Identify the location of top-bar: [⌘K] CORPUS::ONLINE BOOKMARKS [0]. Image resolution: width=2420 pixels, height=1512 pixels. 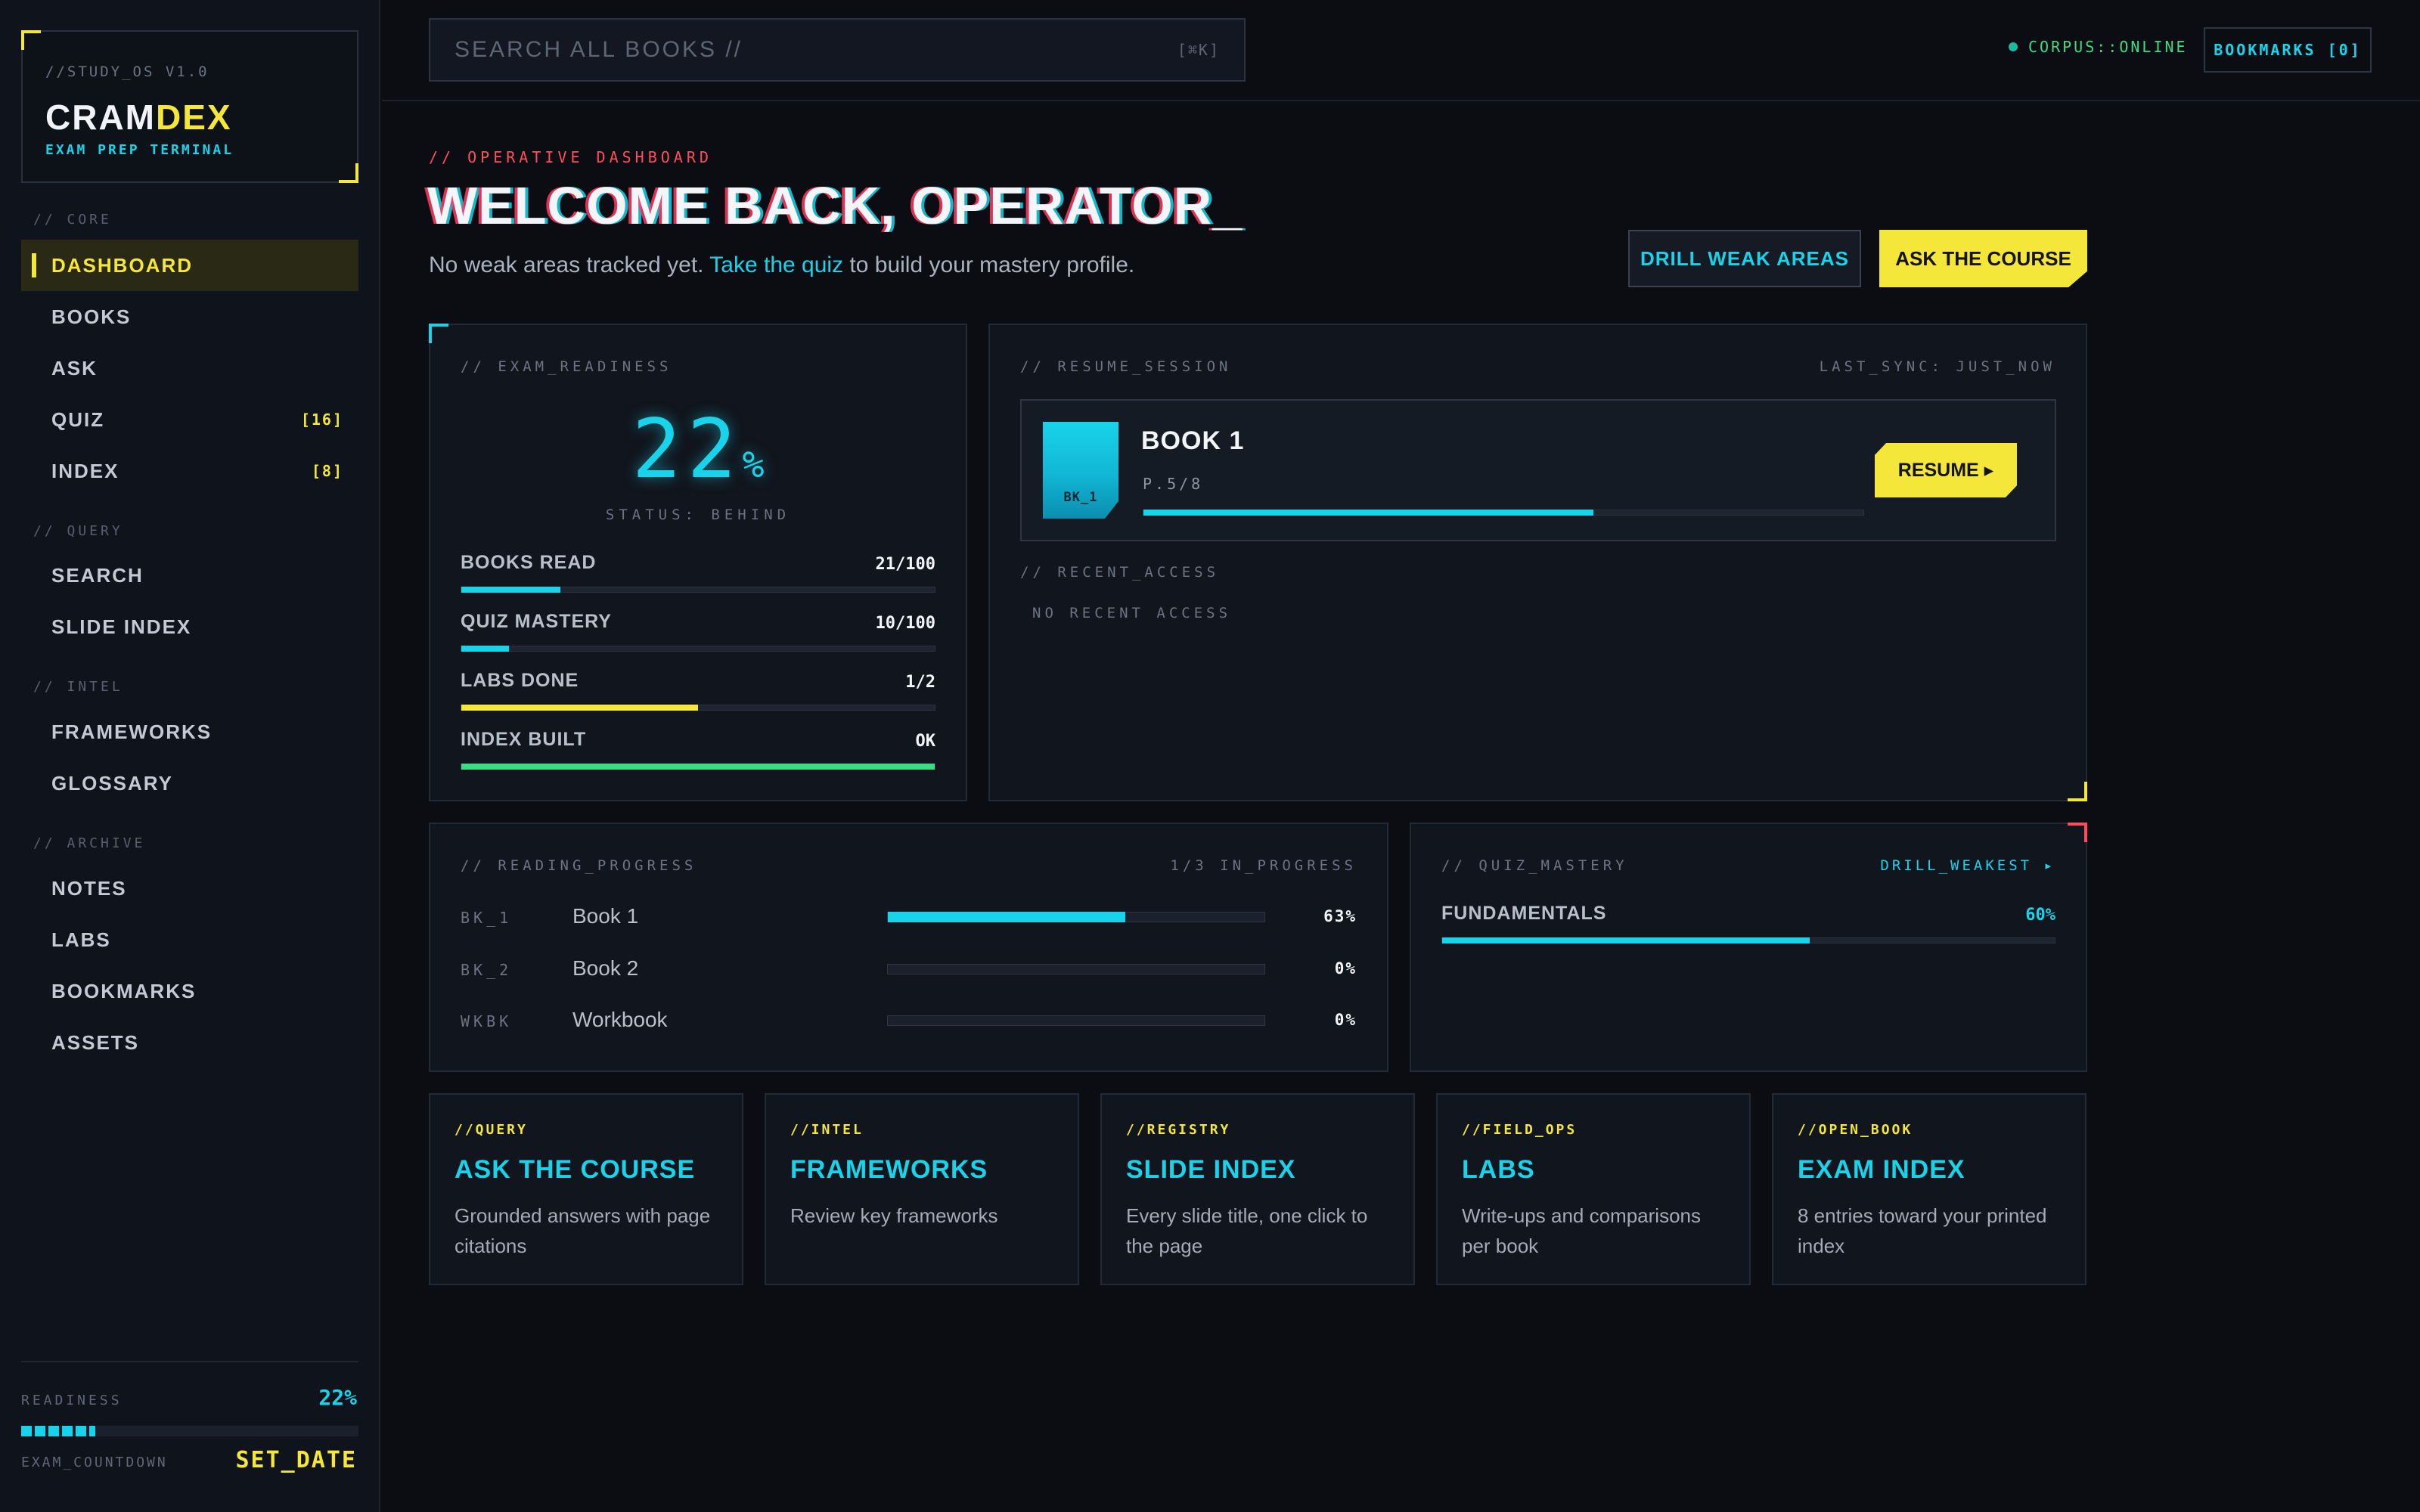
(1401, 50).